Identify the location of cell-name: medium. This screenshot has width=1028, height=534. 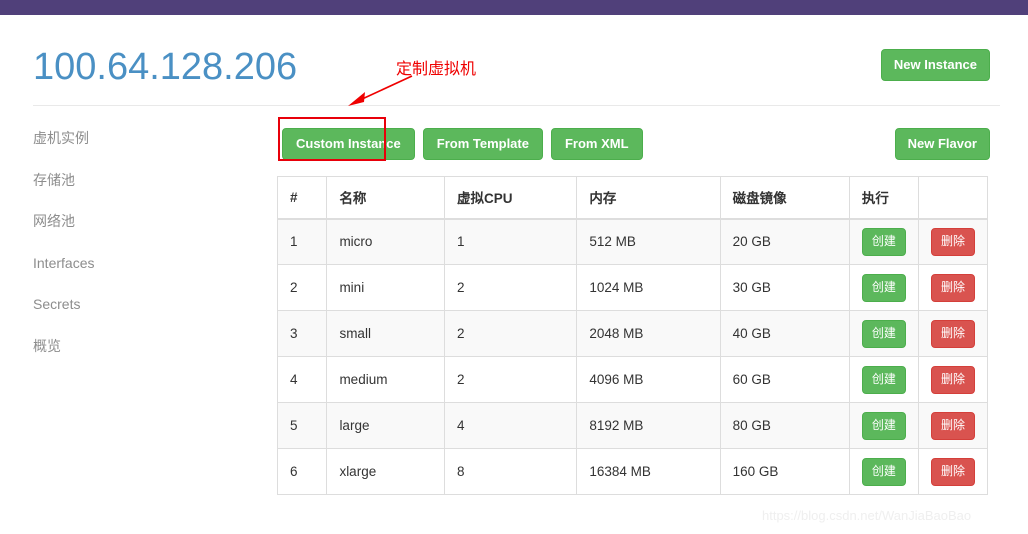
(385, 379).